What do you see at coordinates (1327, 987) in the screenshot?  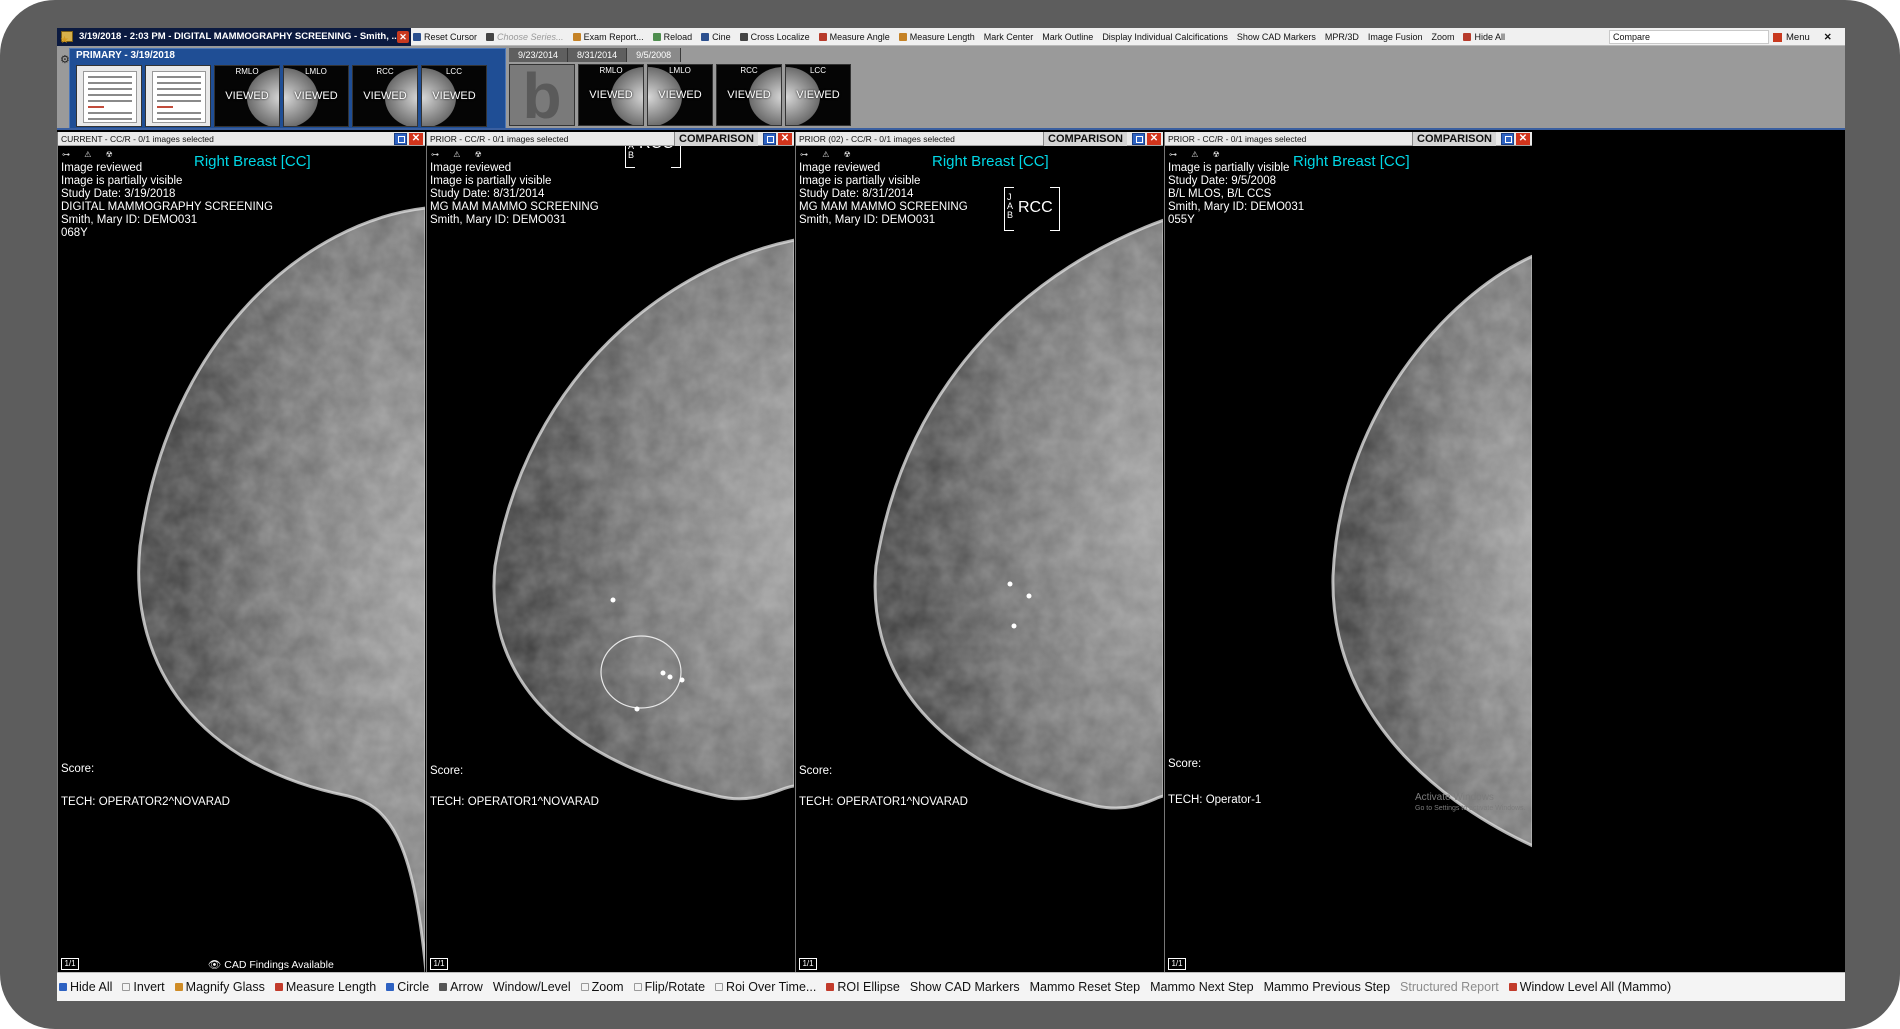 I see `bottom-mammo-previous-step-button: Mammo Previous Step` at bounding box center [1327, 987].